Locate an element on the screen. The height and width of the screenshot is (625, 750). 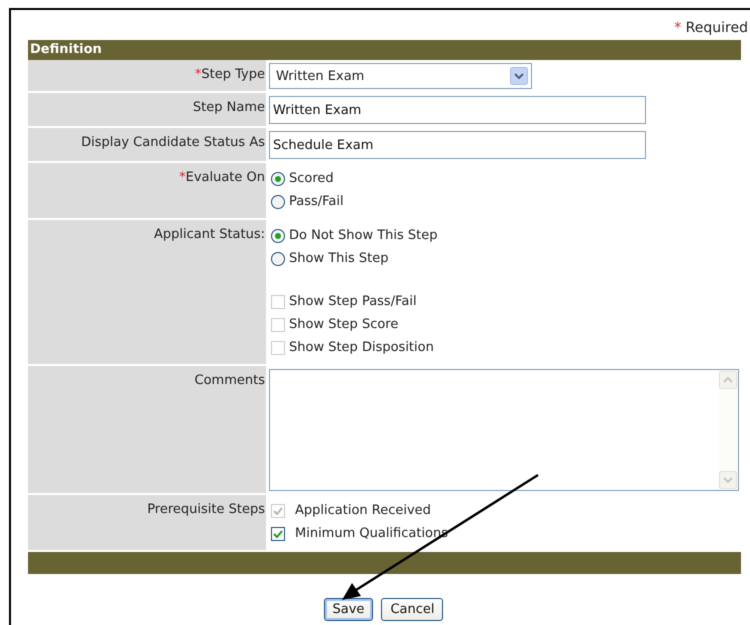
option-label: Show Step Disposition is located at coordinates (361, 347).